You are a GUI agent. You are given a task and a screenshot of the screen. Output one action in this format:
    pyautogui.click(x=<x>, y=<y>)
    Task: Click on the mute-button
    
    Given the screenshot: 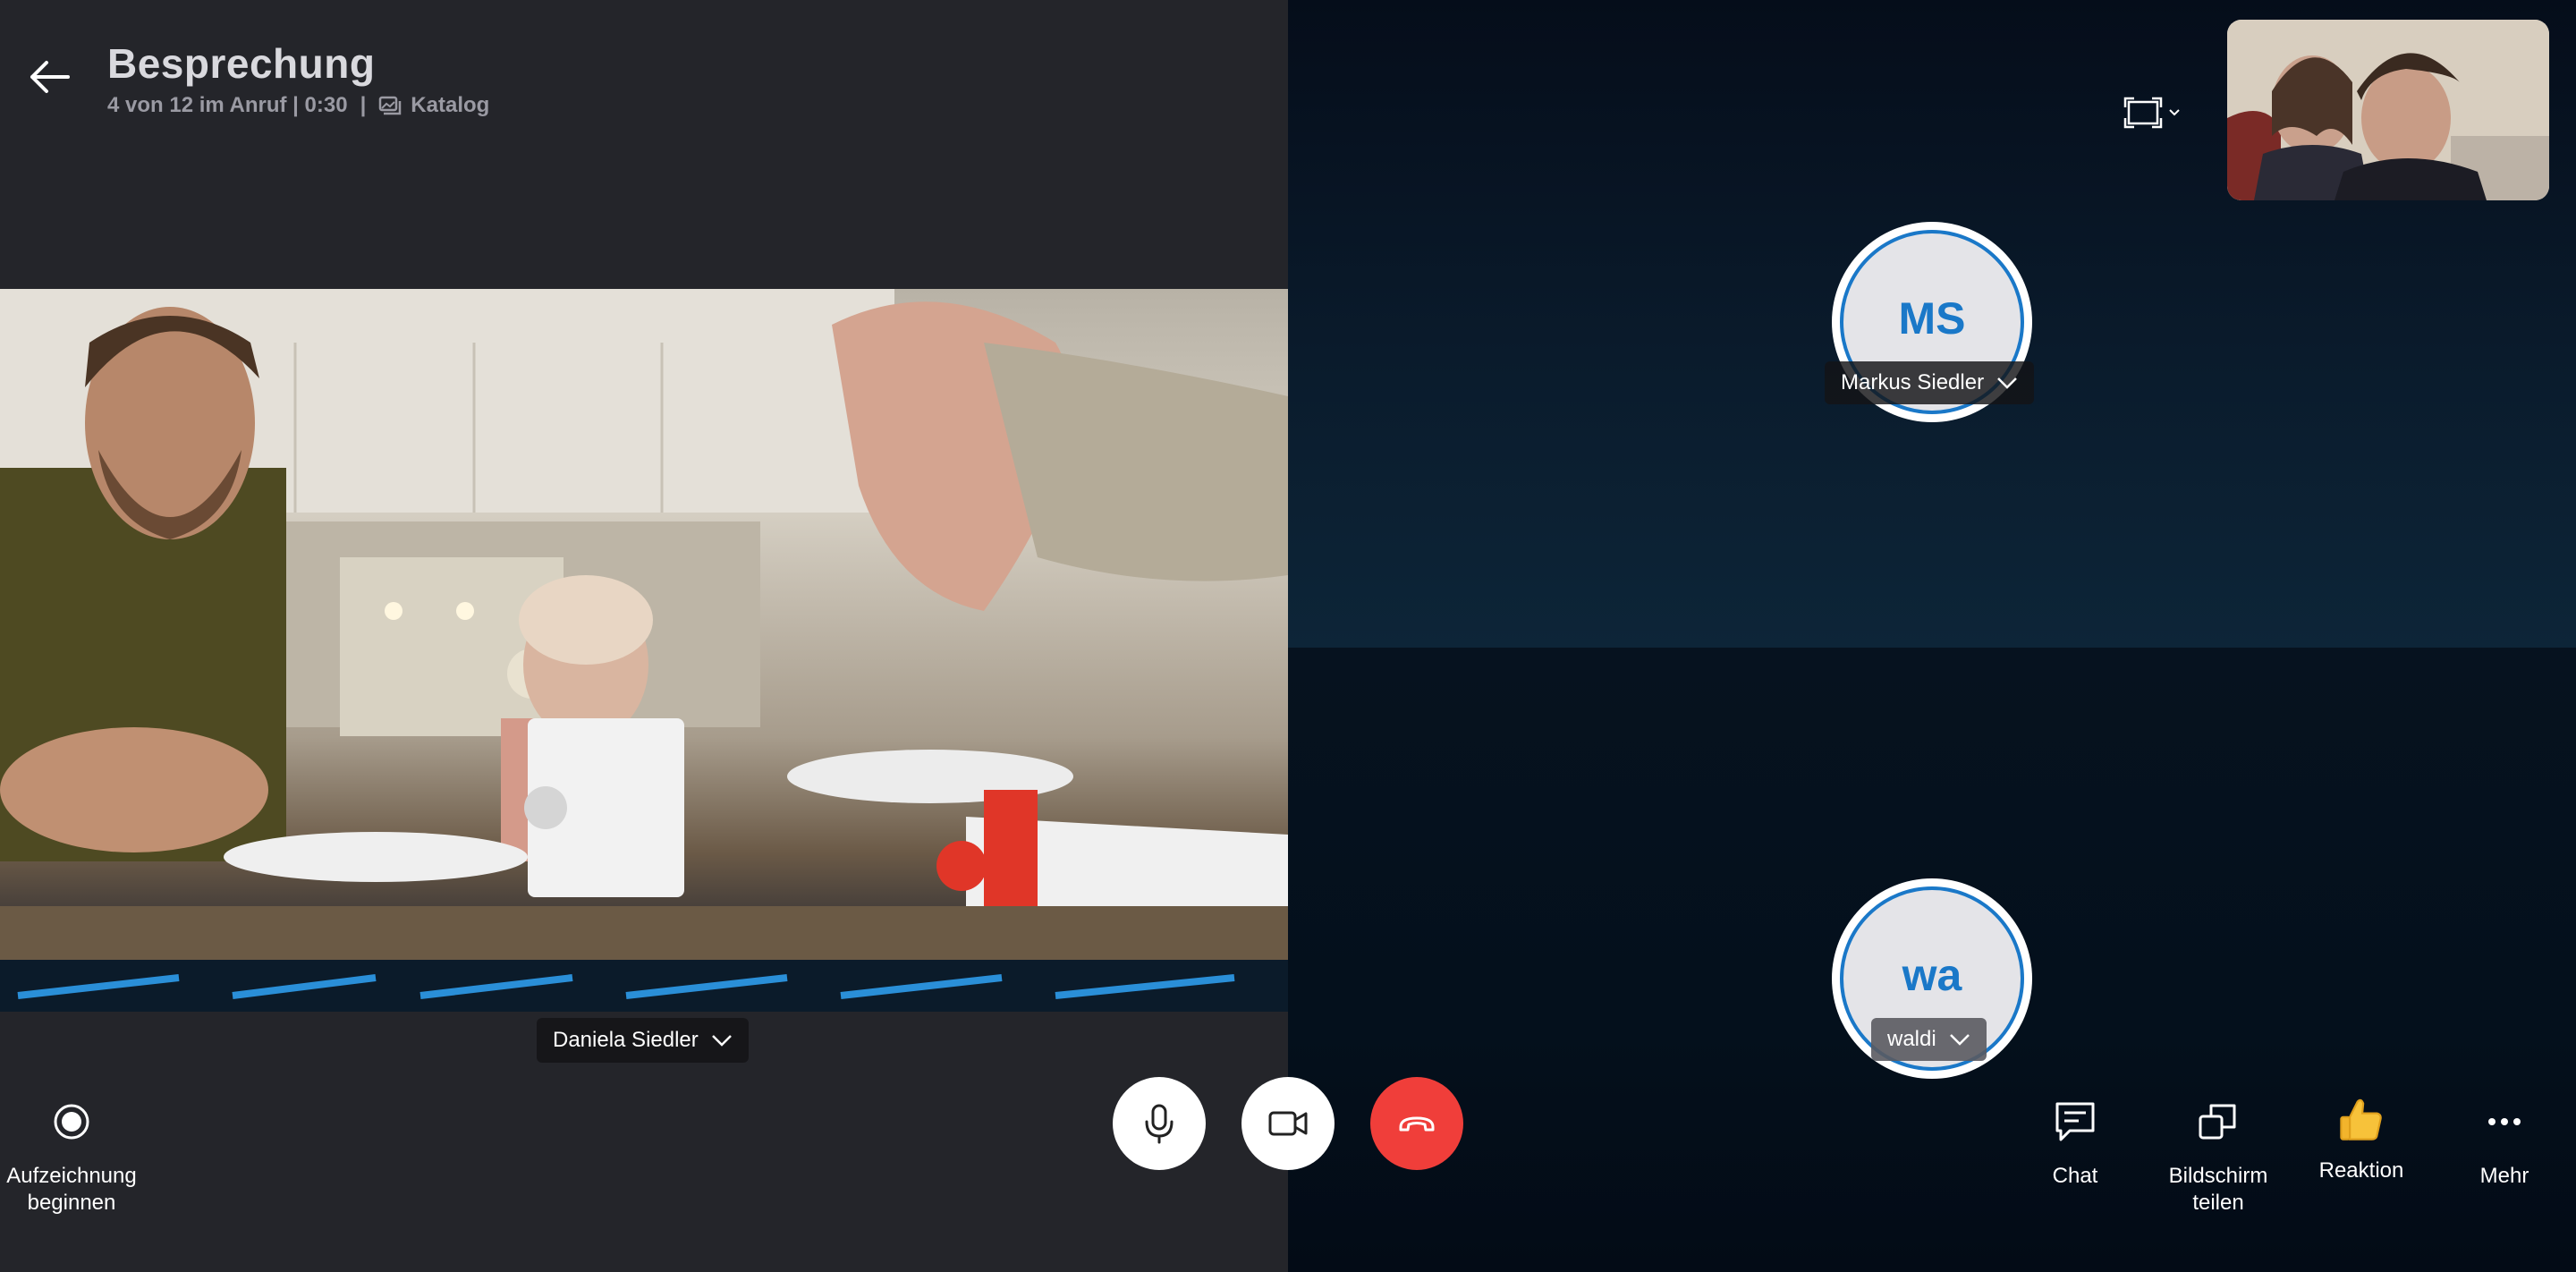 What is the action you would take?
    pyautogui.click(x=1159, y=1123)
    